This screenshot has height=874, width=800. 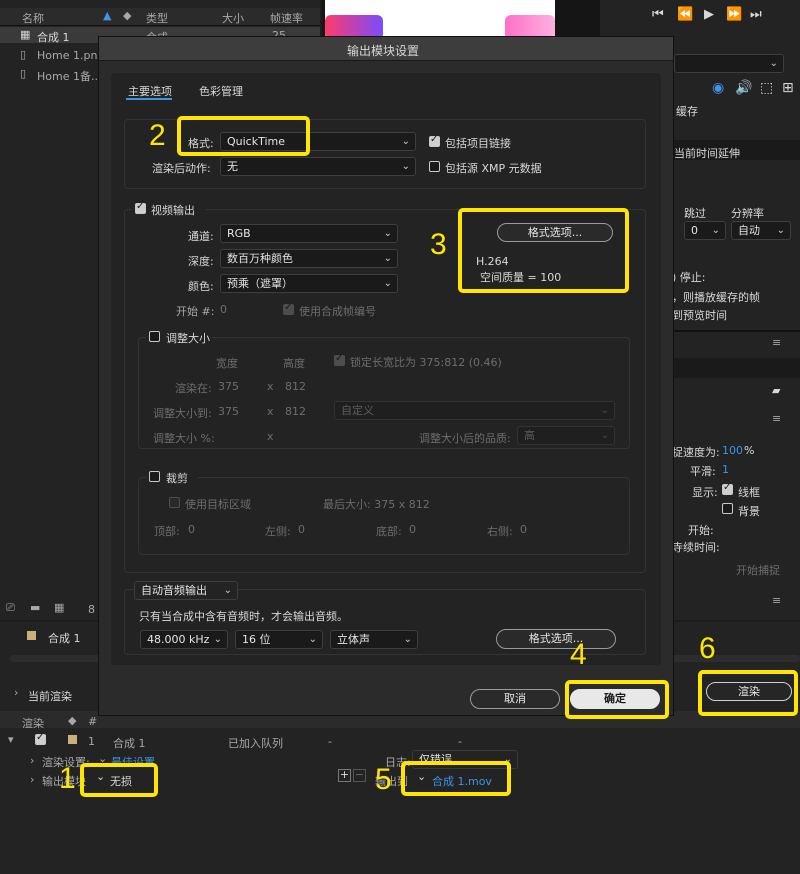 What do you see at coordinates (279, 639) in the screenshot?
I see `bit-depth-select: 16 位 ⌄` at bounding box center [279, 639].